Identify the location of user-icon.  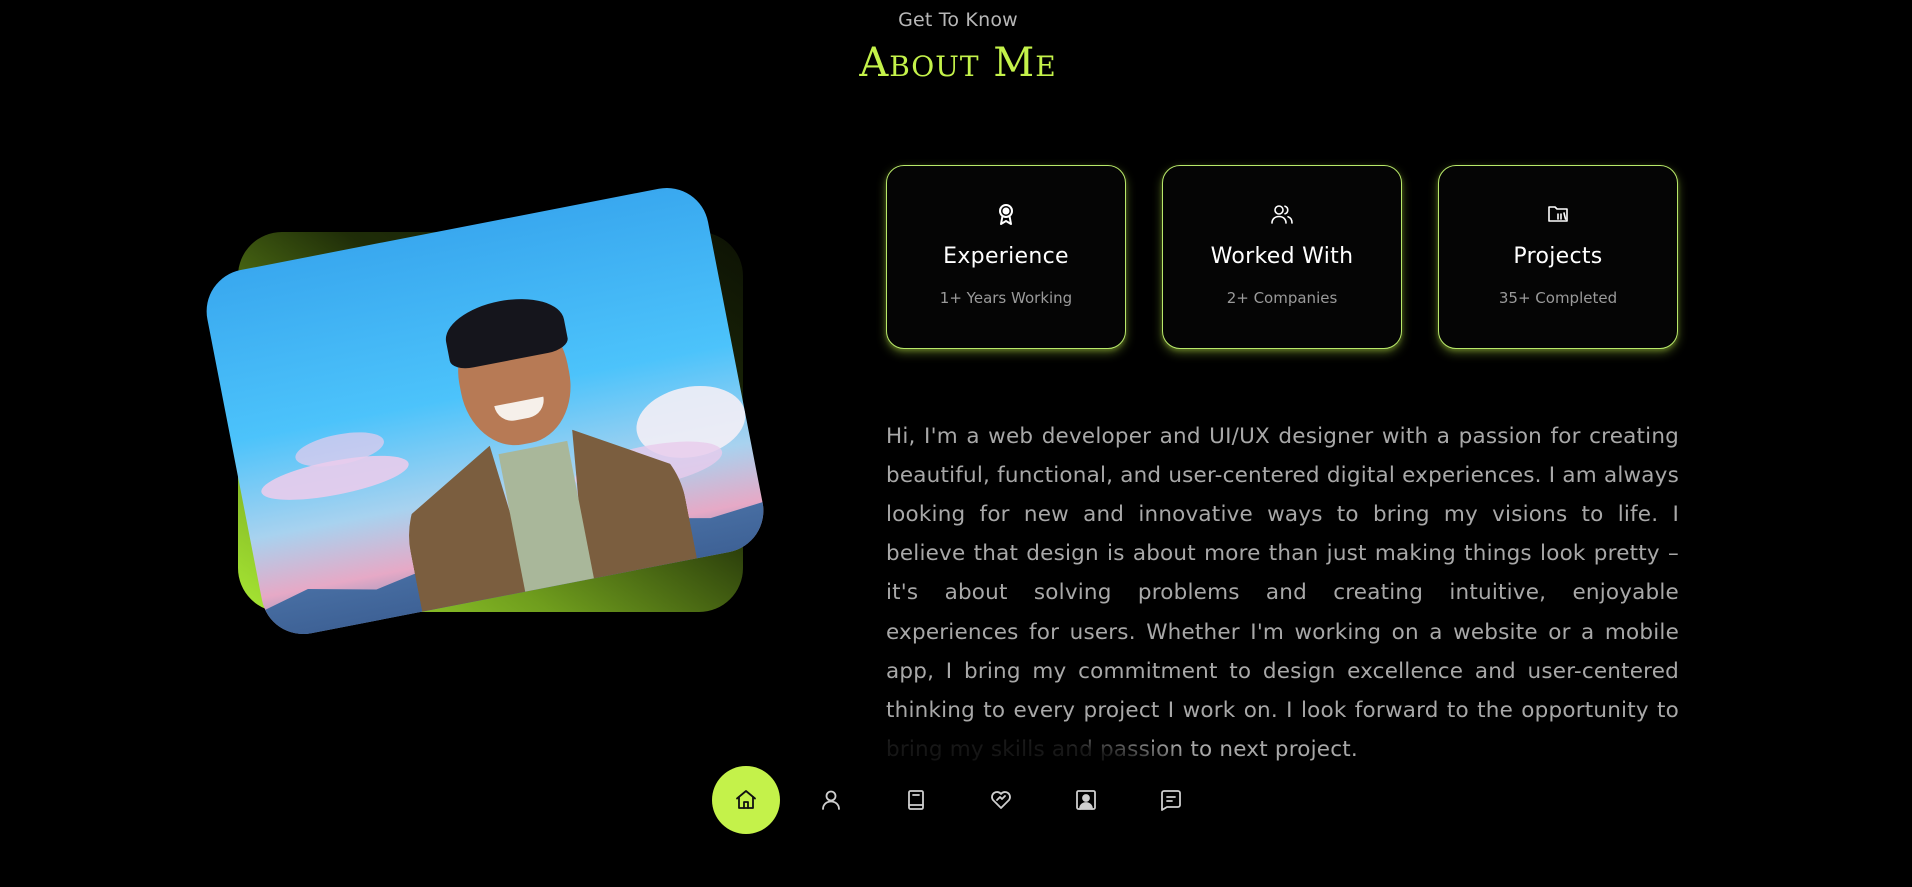
(831, 800).